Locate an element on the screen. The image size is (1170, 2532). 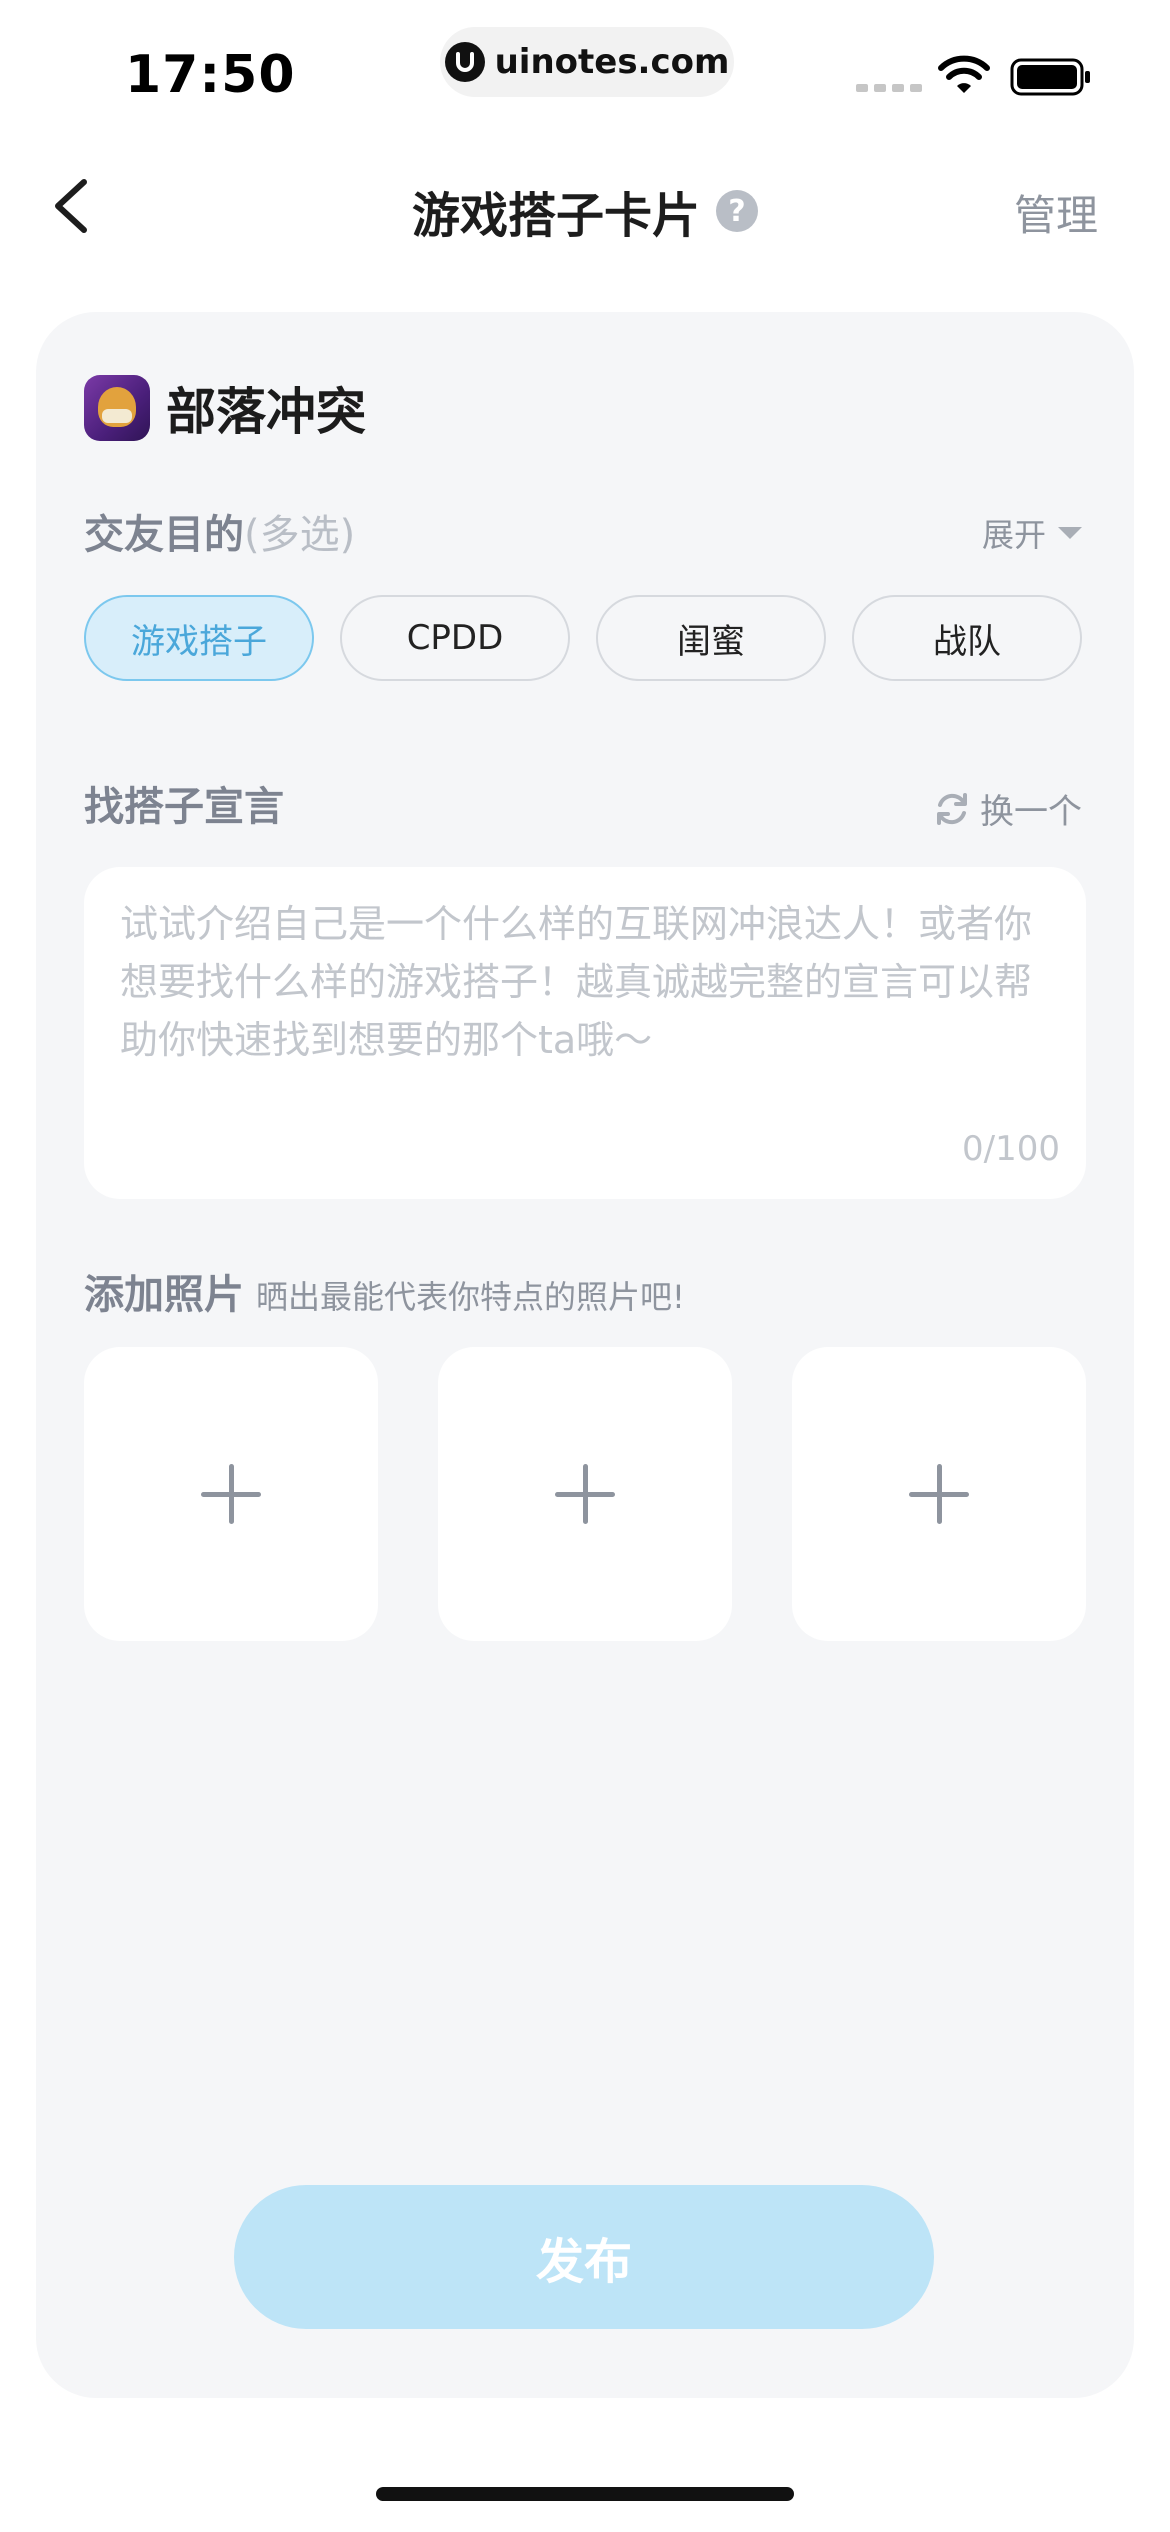
expand-button: 展开 is located at coordinates (1032, 533).